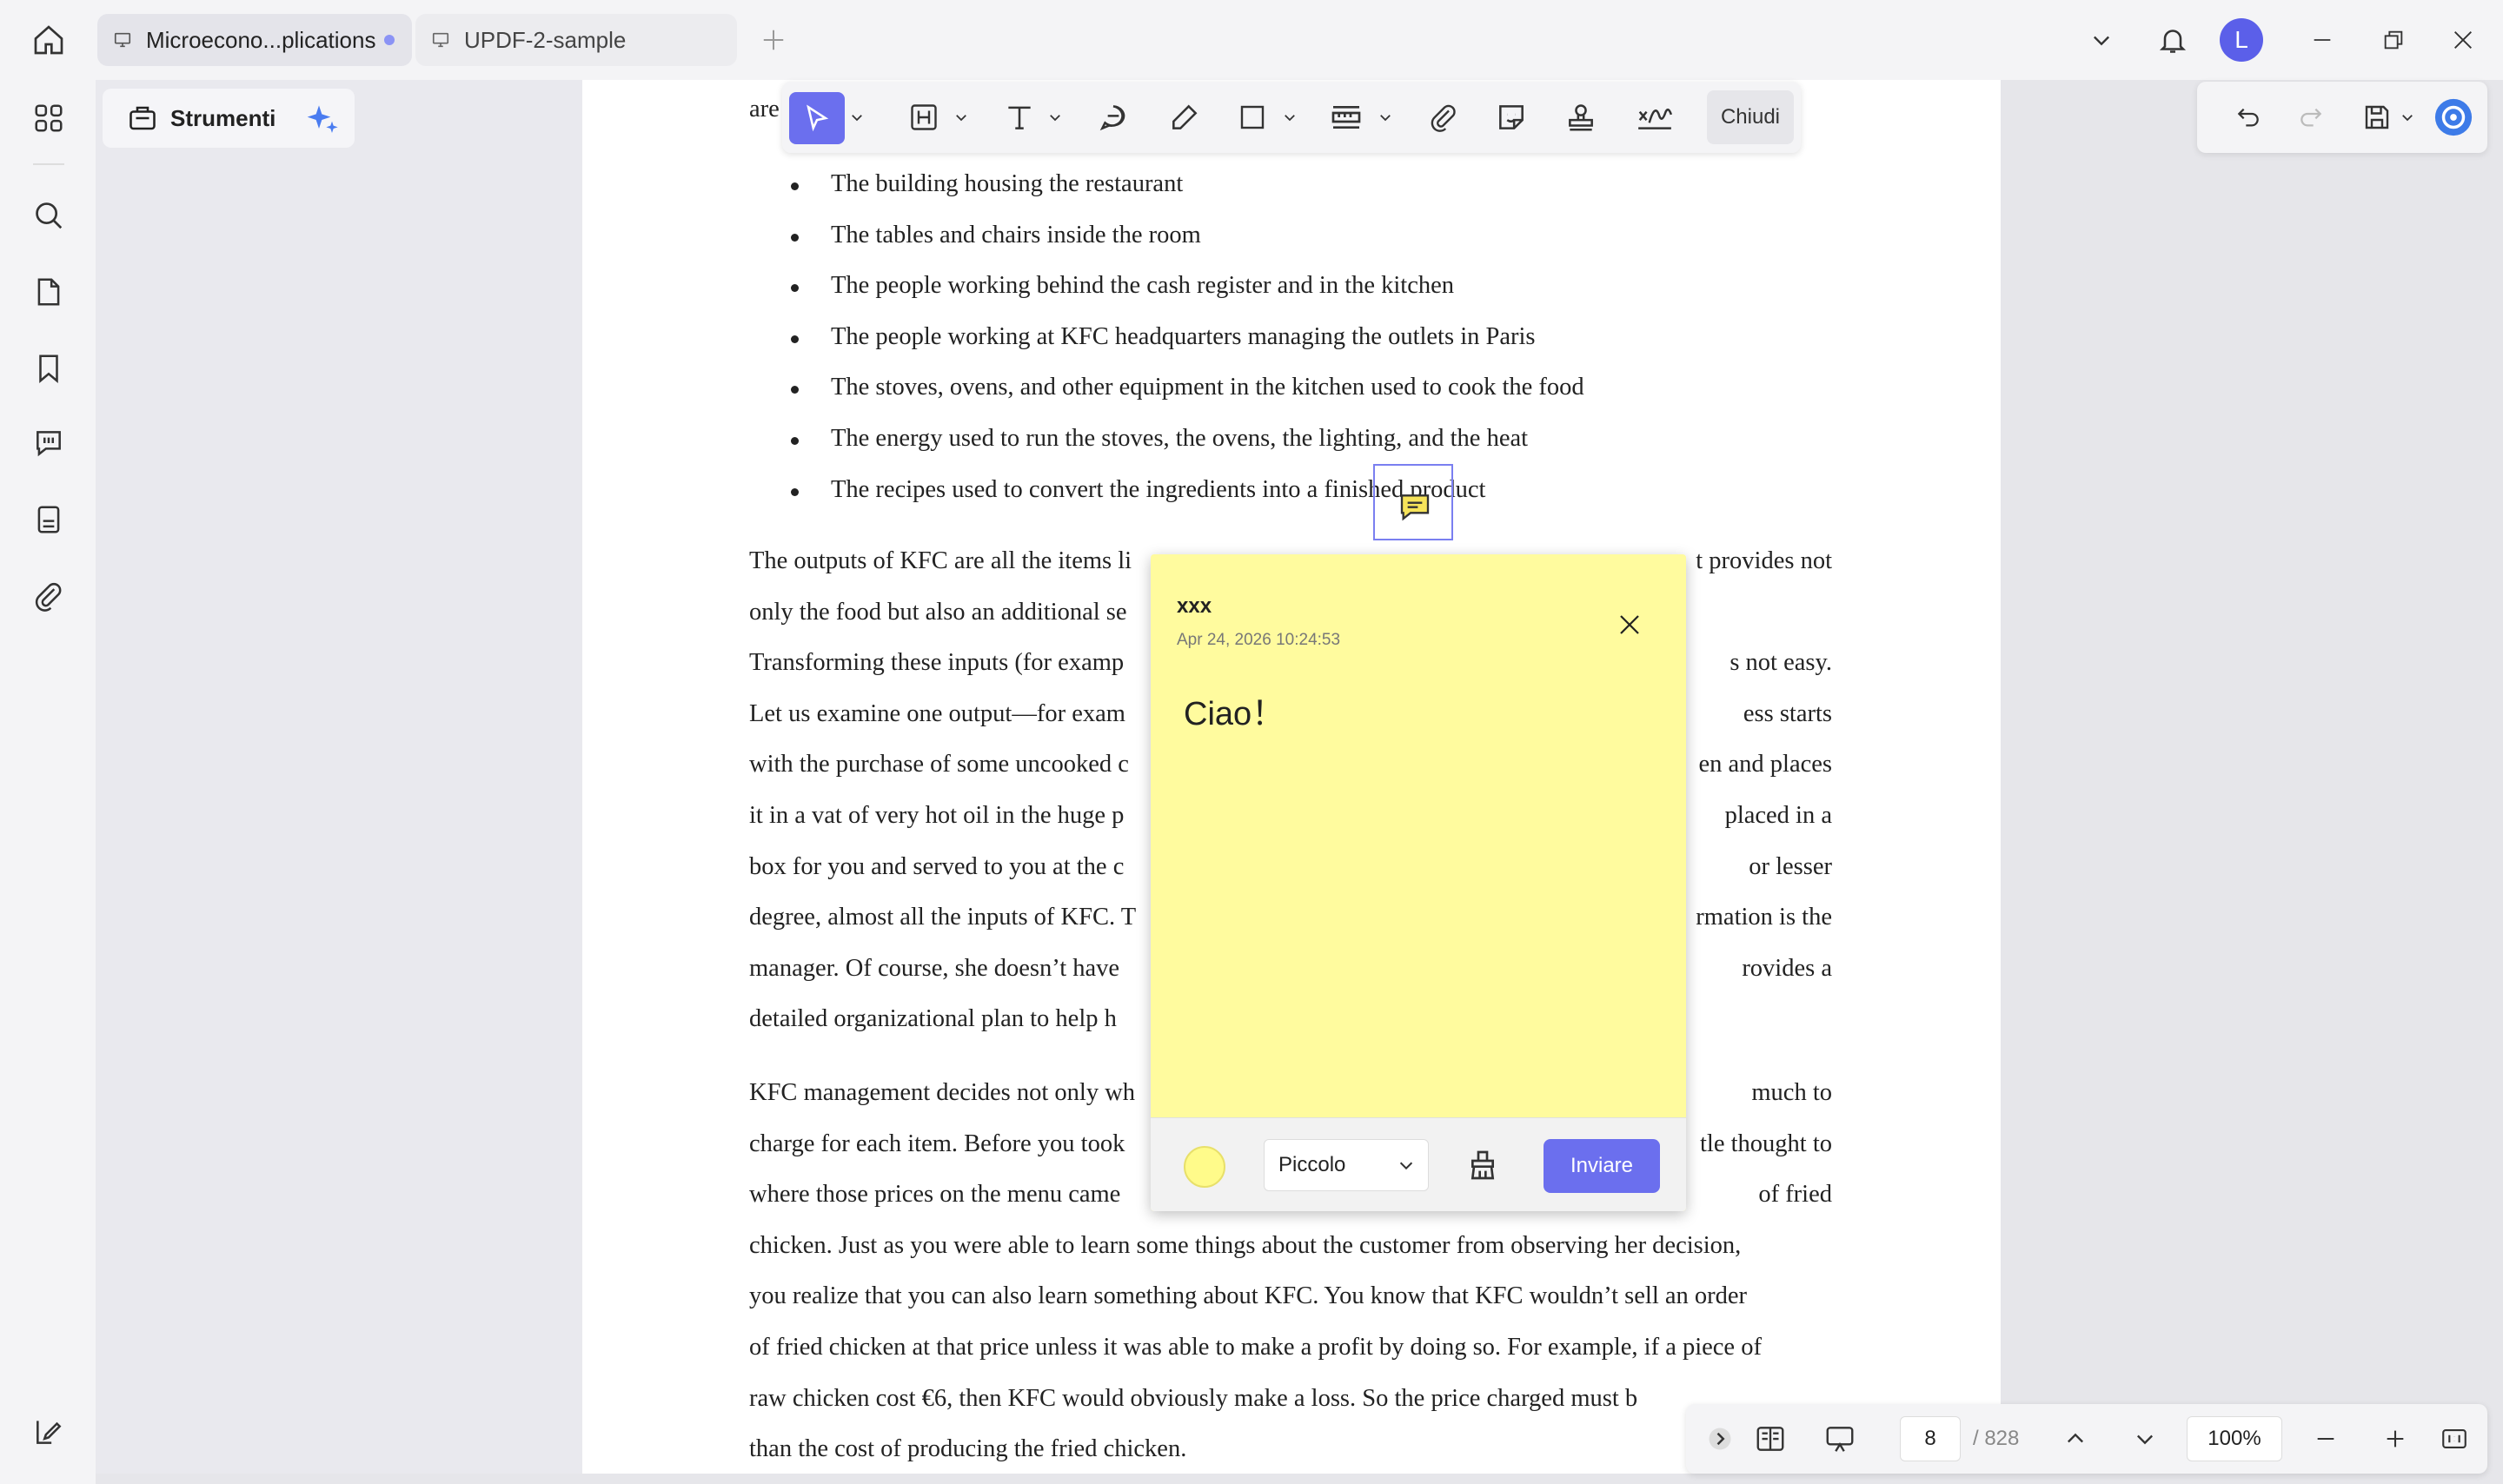  I want to click on avatar: L, so click(2241, 40).